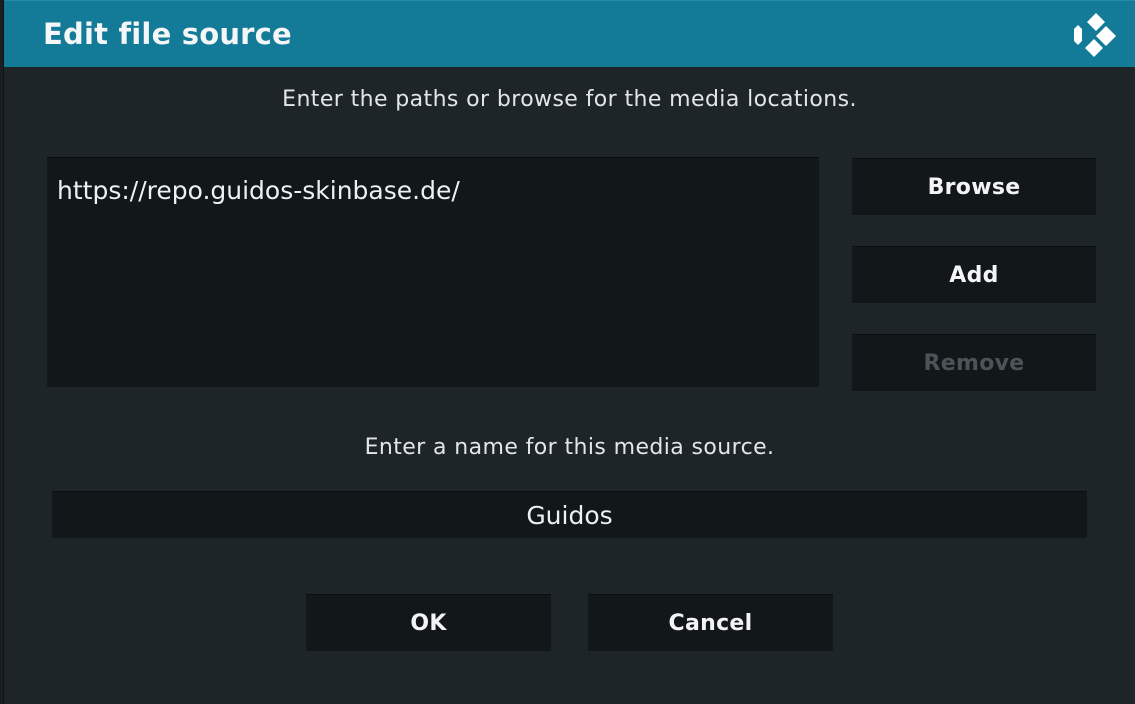 The height and width of the screenshot is (704, 1135). I want to click on dialog-header: Edit file source, so click(569, 33).